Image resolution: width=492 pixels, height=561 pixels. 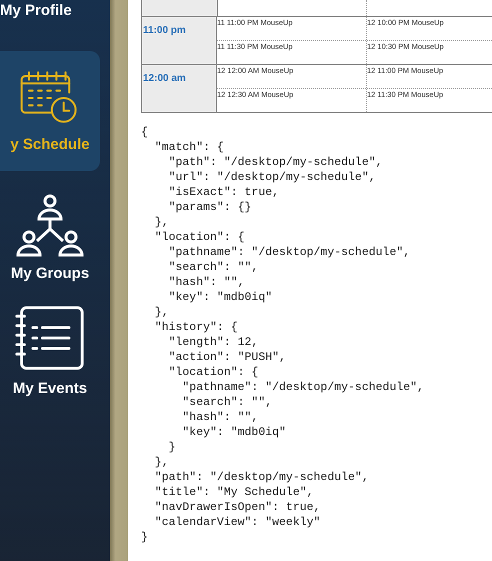 What do you see at coordinates (179, 40) in the screenshot?
I see `time-cell: 11:00 pm` at bounding box center [179, 40].